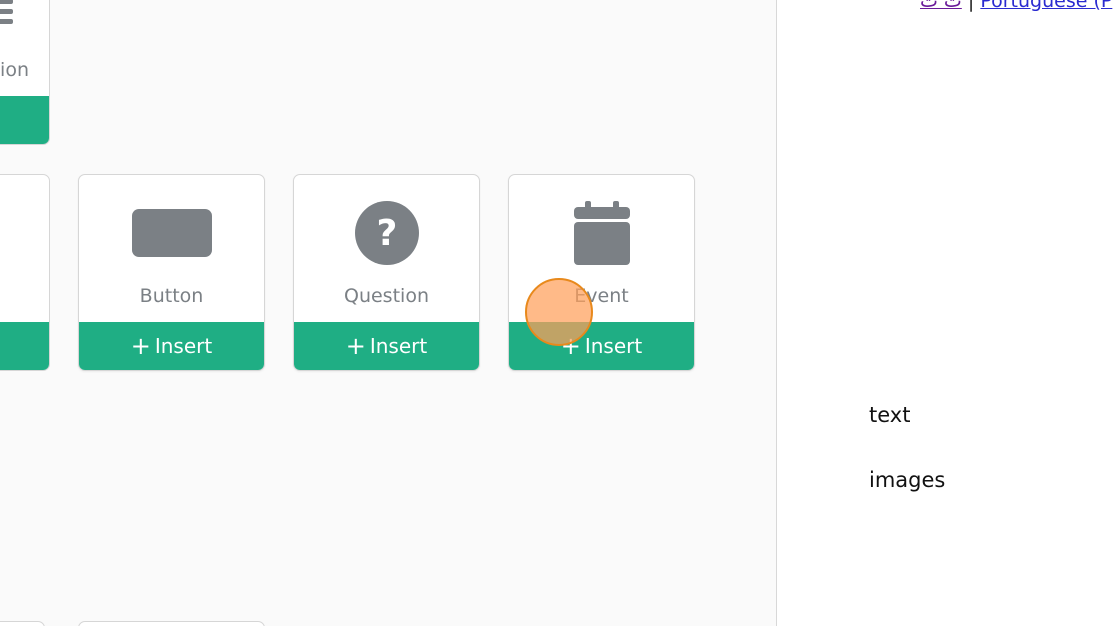 This screenshot has height=626, width=1120. Describe the element at coordinates (601, 272) in the screenshot. I see `widget-card-event: Event + Insert` at that location.